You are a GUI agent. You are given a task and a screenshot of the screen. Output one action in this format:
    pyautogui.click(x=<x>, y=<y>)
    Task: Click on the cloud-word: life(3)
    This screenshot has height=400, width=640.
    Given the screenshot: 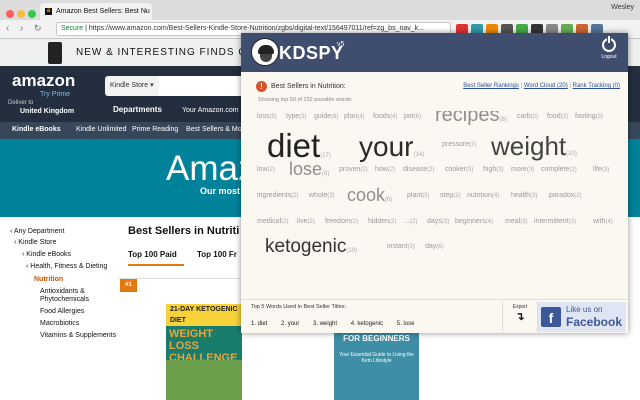 What is the action you would take?
    pyautogui.click(x=601, y=169)
    